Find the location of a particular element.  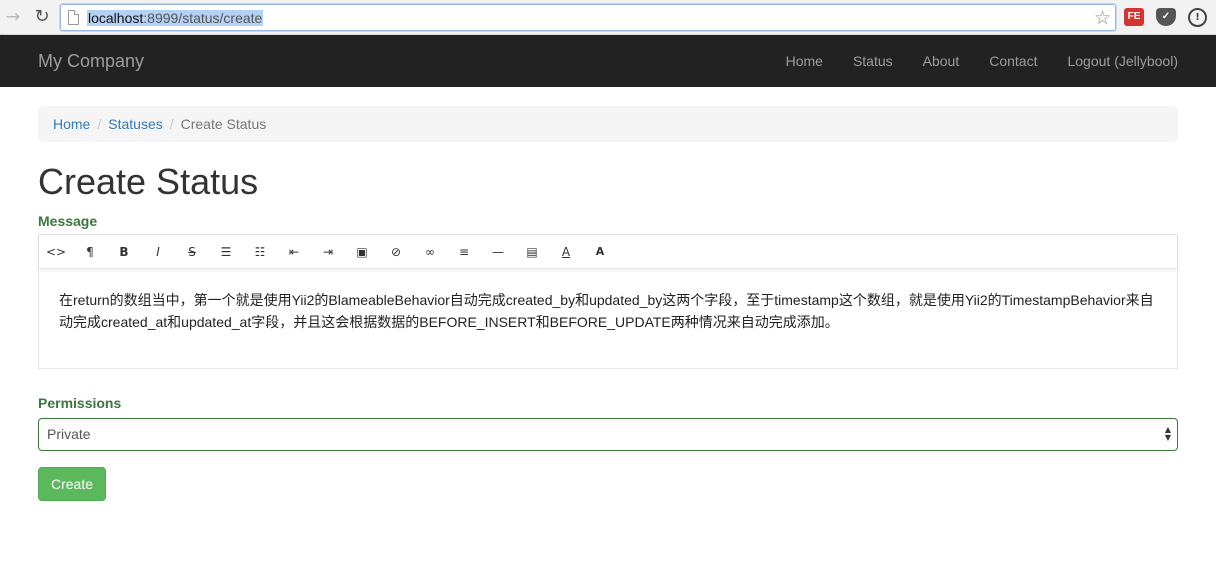

breadcrumb: Home / Statuses / Create Status is located at coordinates (608, 124).